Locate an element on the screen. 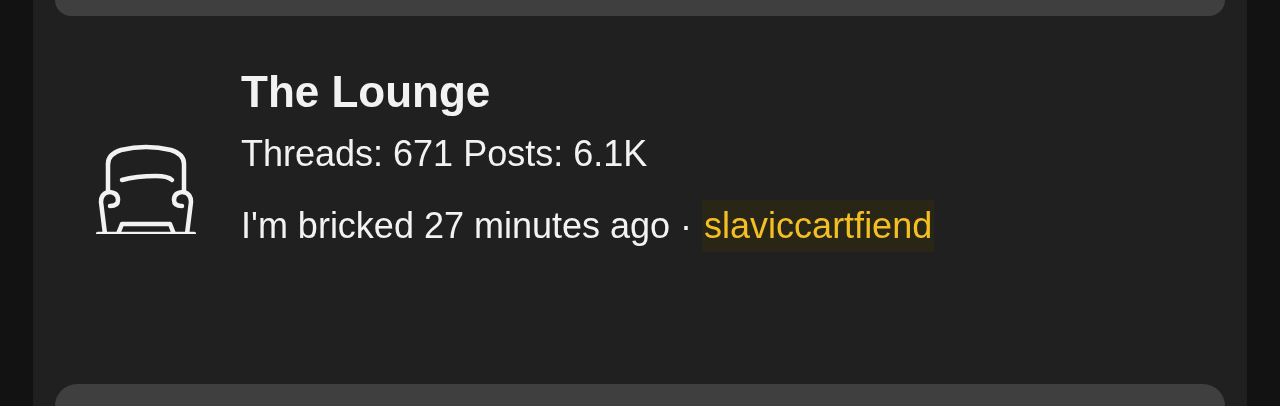 The image size is (1280, 406). latest-time: 27 minutes ago is located at coordinates (547, 226).